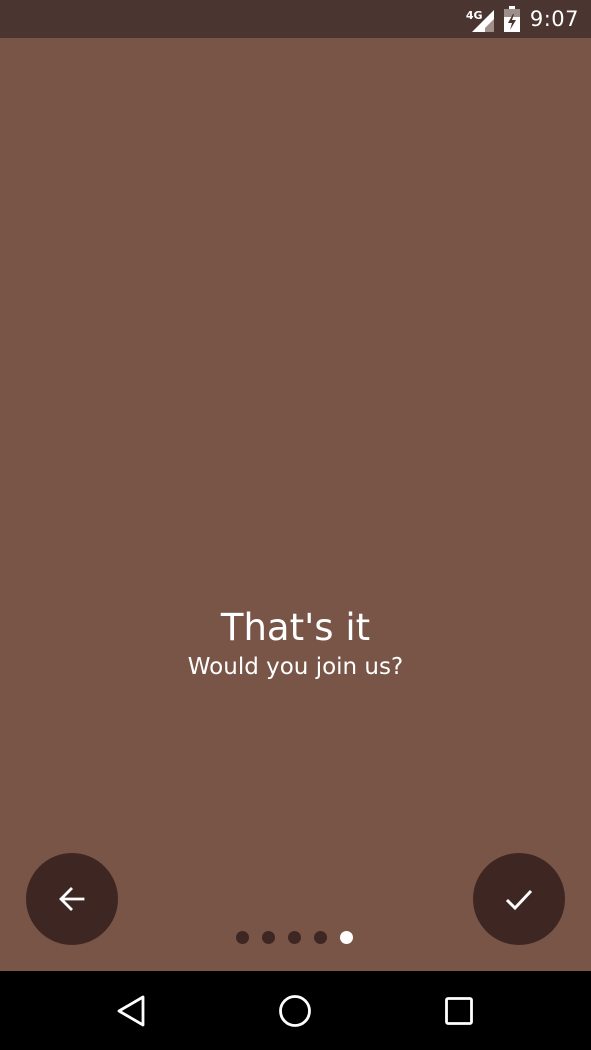  I want to click on back-triangle-icon, so click(131, 1010).